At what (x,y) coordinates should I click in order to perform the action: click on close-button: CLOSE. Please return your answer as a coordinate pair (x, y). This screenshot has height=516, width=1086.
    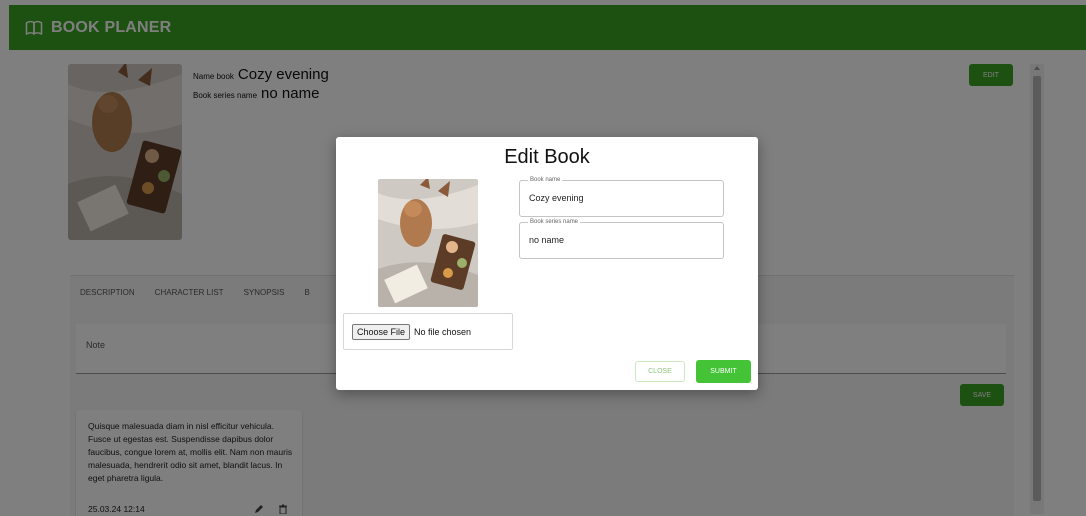
    Looking at the image, I should click on (660, 371).